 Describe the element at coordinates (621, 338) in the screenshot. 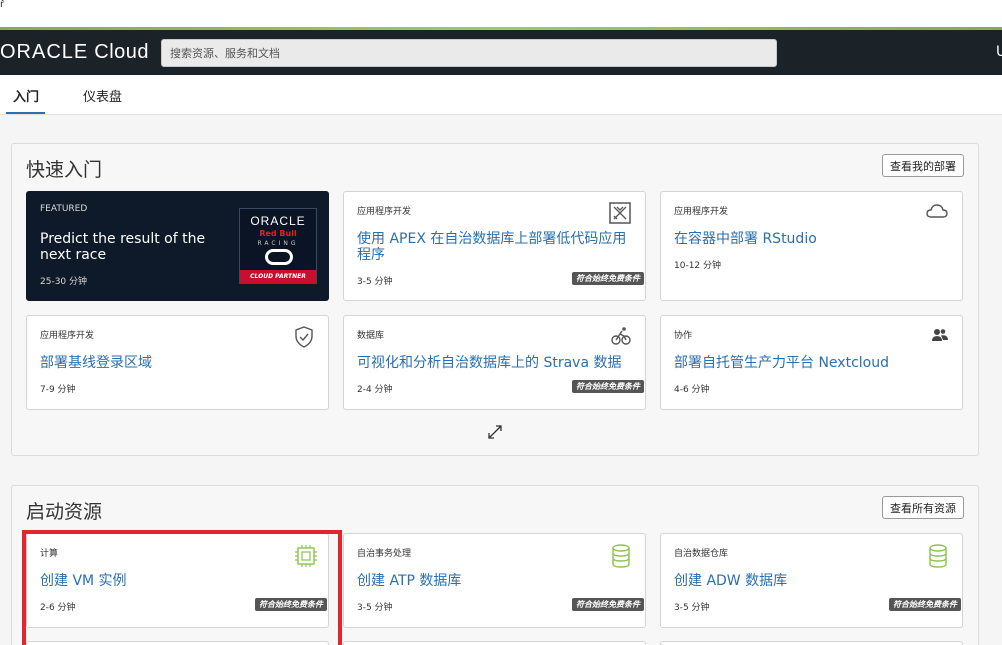

I see `cycling-icon` at that location.